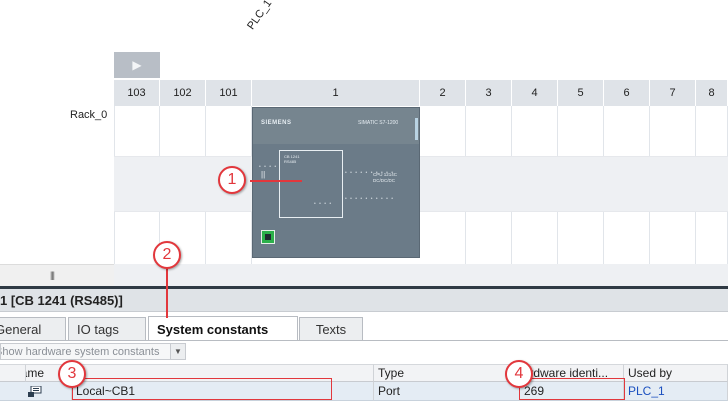 Image resolution: width=728 pixels, height=407 pixels. Describe the element at coordinates (370, 199) in the screenshot. I see `io-dots-right-2: • • • • • • • • • •` at that location.